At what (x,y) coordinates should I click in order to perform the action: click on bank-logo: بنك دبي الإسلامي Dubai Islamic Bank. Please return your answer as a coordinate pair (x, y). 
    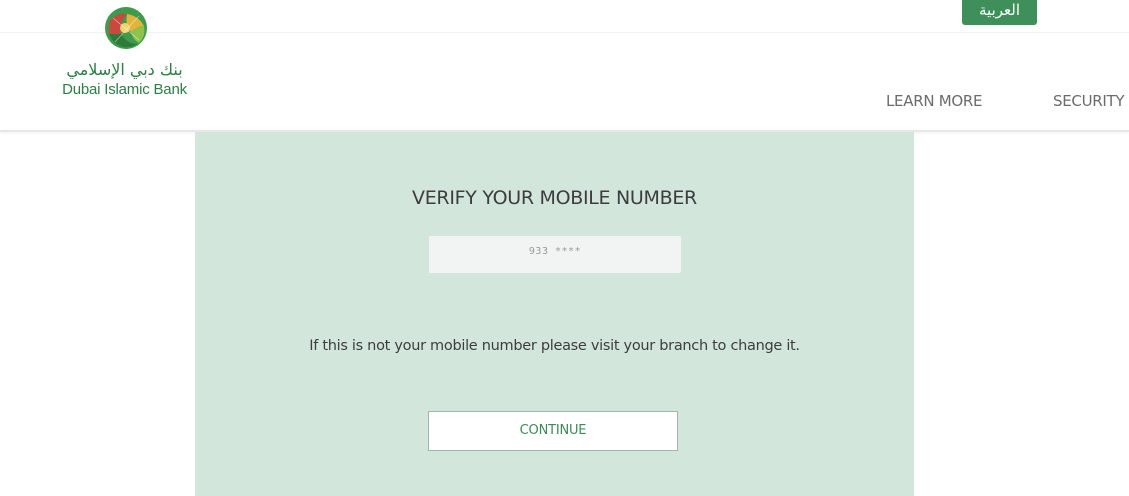
    Looking at the image, I should click on (125, 54).